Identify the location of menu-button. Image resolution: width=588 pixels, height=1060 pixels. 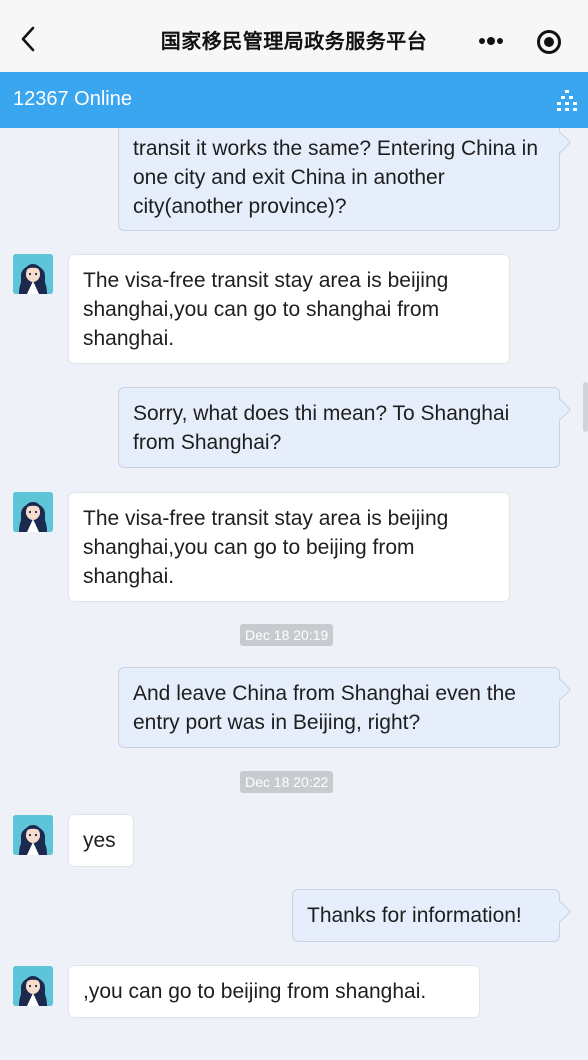
(567, 101).